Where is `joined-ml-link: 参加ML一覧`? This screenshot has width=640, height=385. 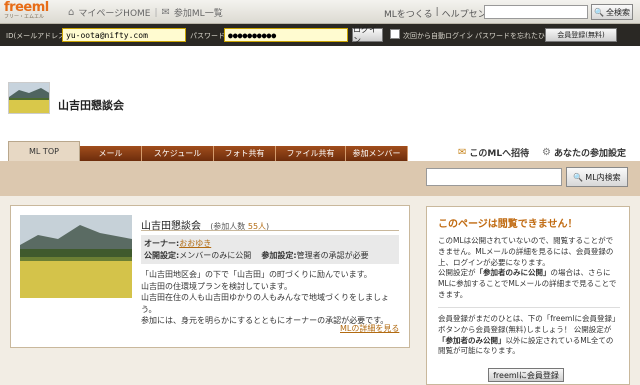
joined-ml-link: 参加ML一覧 is located at coordinates (198, 12).